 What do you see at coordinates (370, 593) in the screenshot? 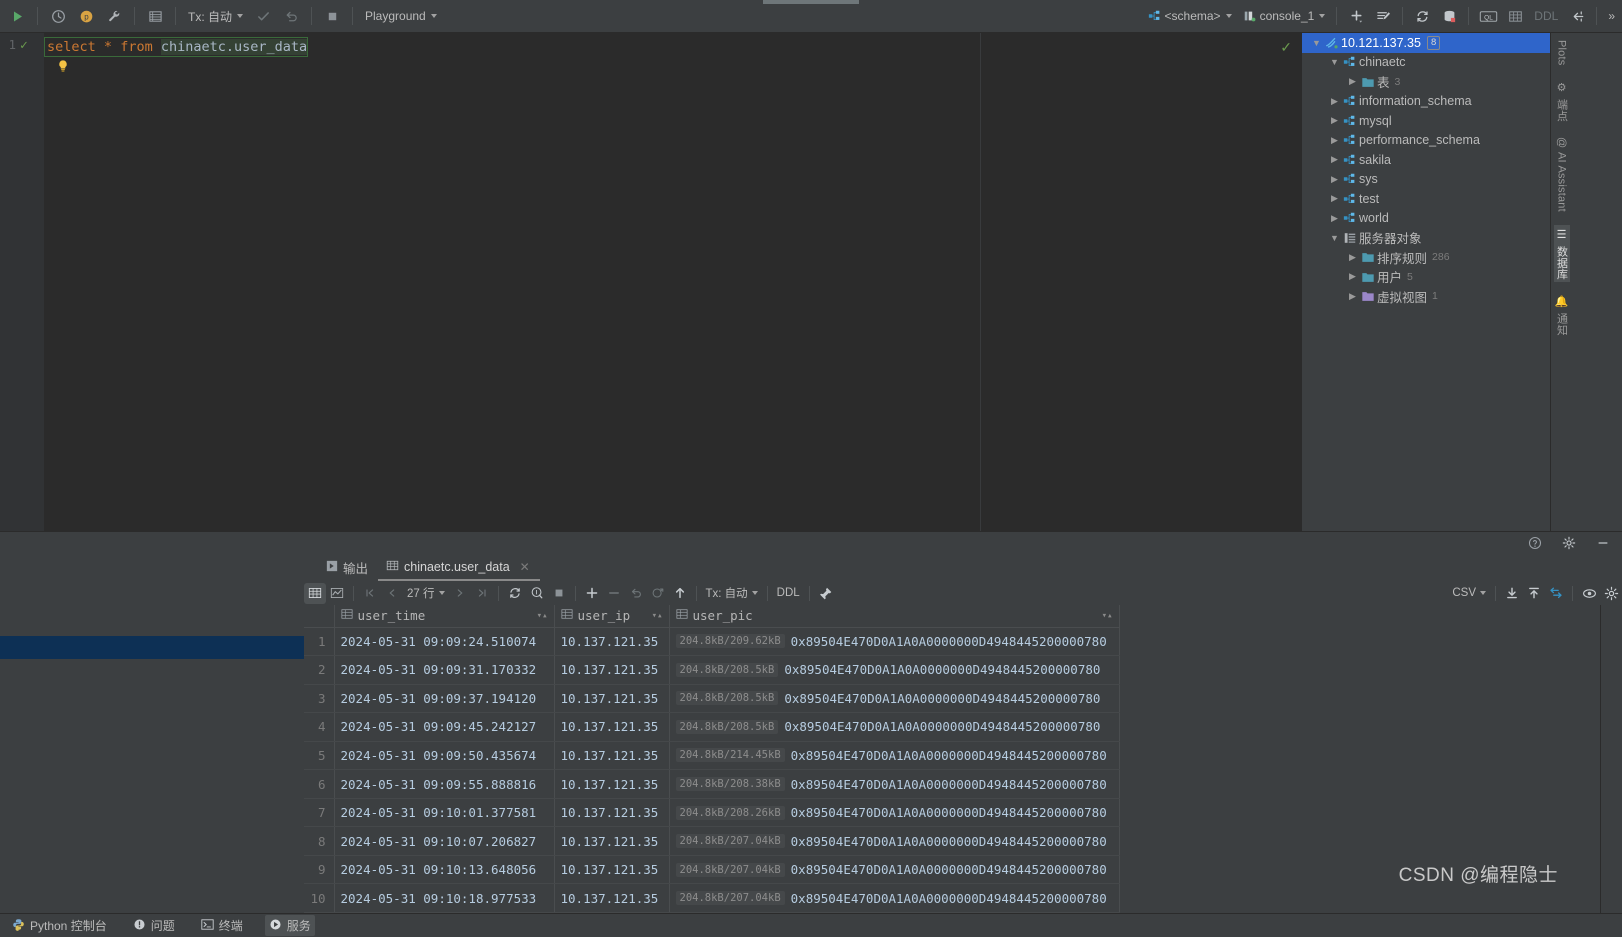
I see `first-page-icon` at bounding box center [370, 593].